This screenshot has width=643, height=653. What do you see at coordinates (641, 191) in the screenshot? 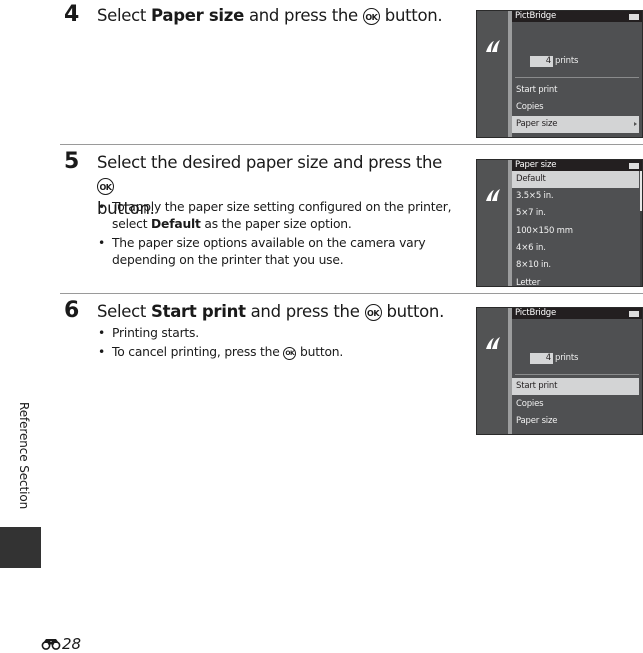
I see `scrollbar-thumb` at bounding box center [641, 191].